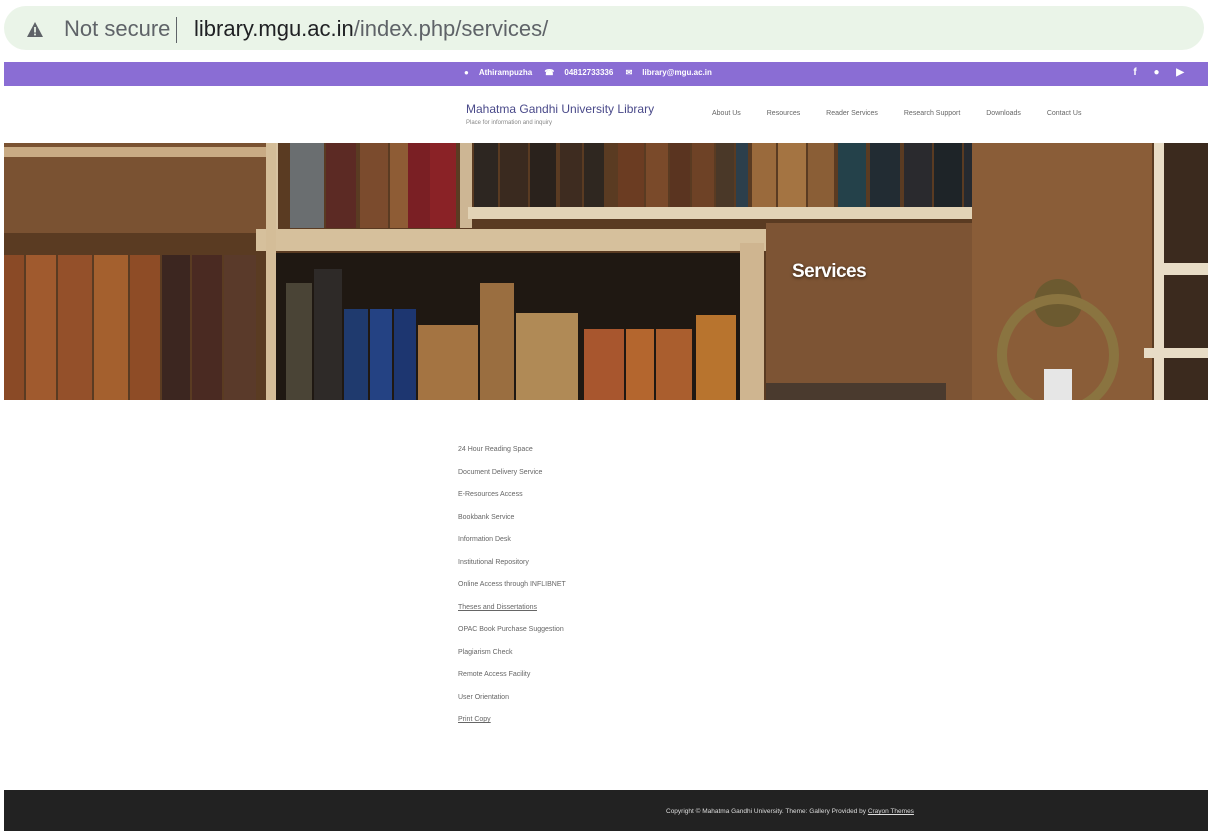  Describe the element at coordinates (549, 72) in the screenshot. I see `phone-icon: ☎` at that location.